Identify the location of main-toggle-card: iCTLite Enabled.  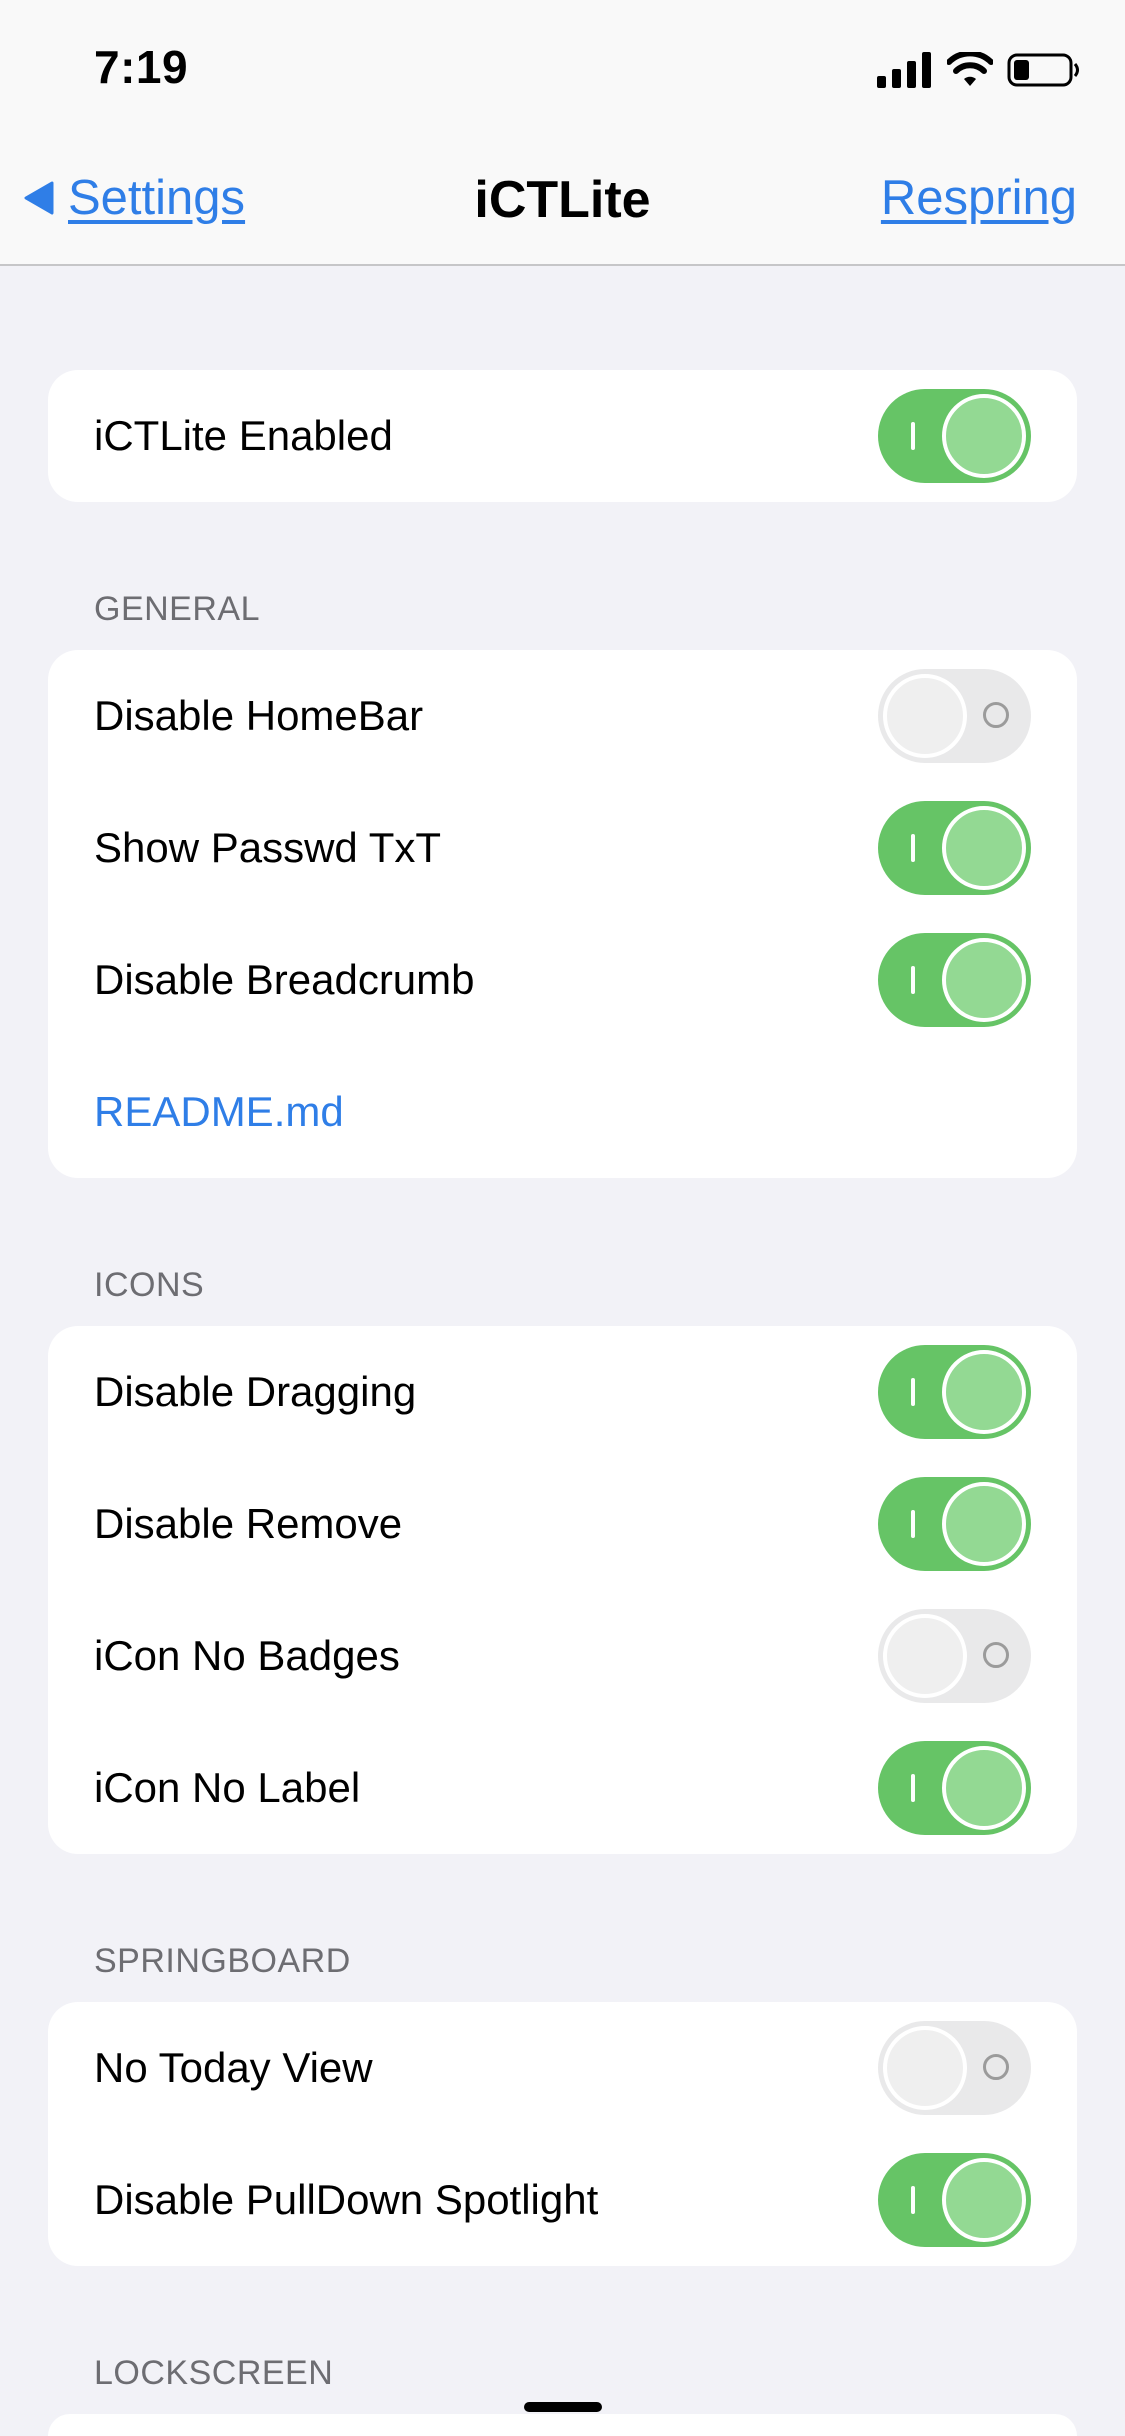
(562, 436).